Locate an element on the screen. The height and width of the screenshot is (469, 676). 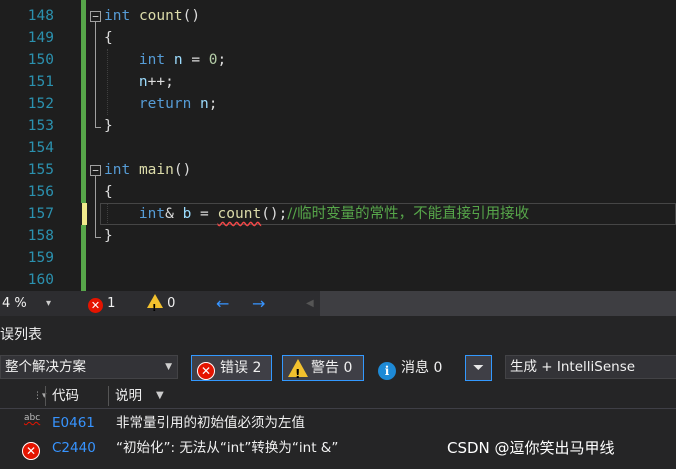
line-number: 157 is located at coordinates (40, 214).